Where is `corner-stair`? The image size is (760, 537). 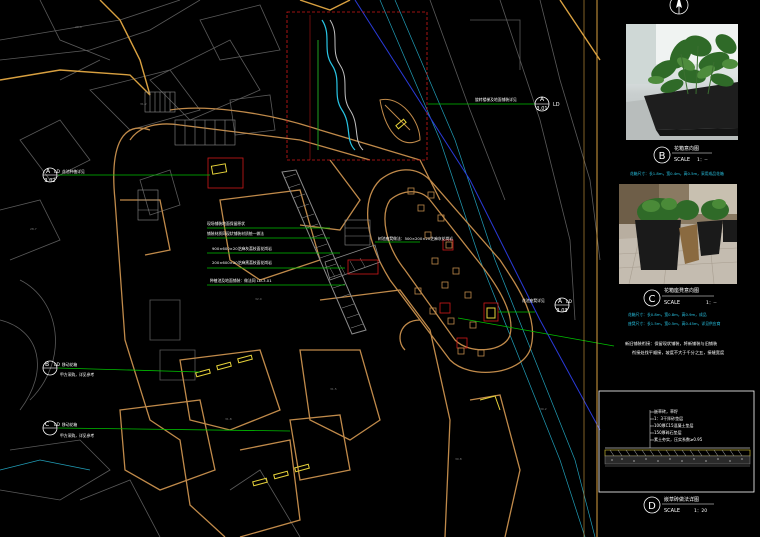
corner-stair is located at coordinates (400, 120).